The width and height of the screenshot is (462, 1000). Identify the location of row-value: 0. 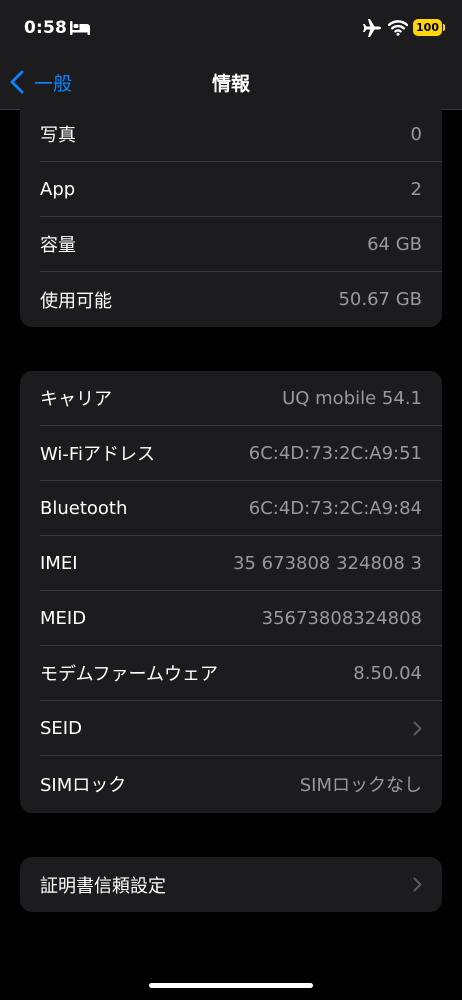
(416, 134).